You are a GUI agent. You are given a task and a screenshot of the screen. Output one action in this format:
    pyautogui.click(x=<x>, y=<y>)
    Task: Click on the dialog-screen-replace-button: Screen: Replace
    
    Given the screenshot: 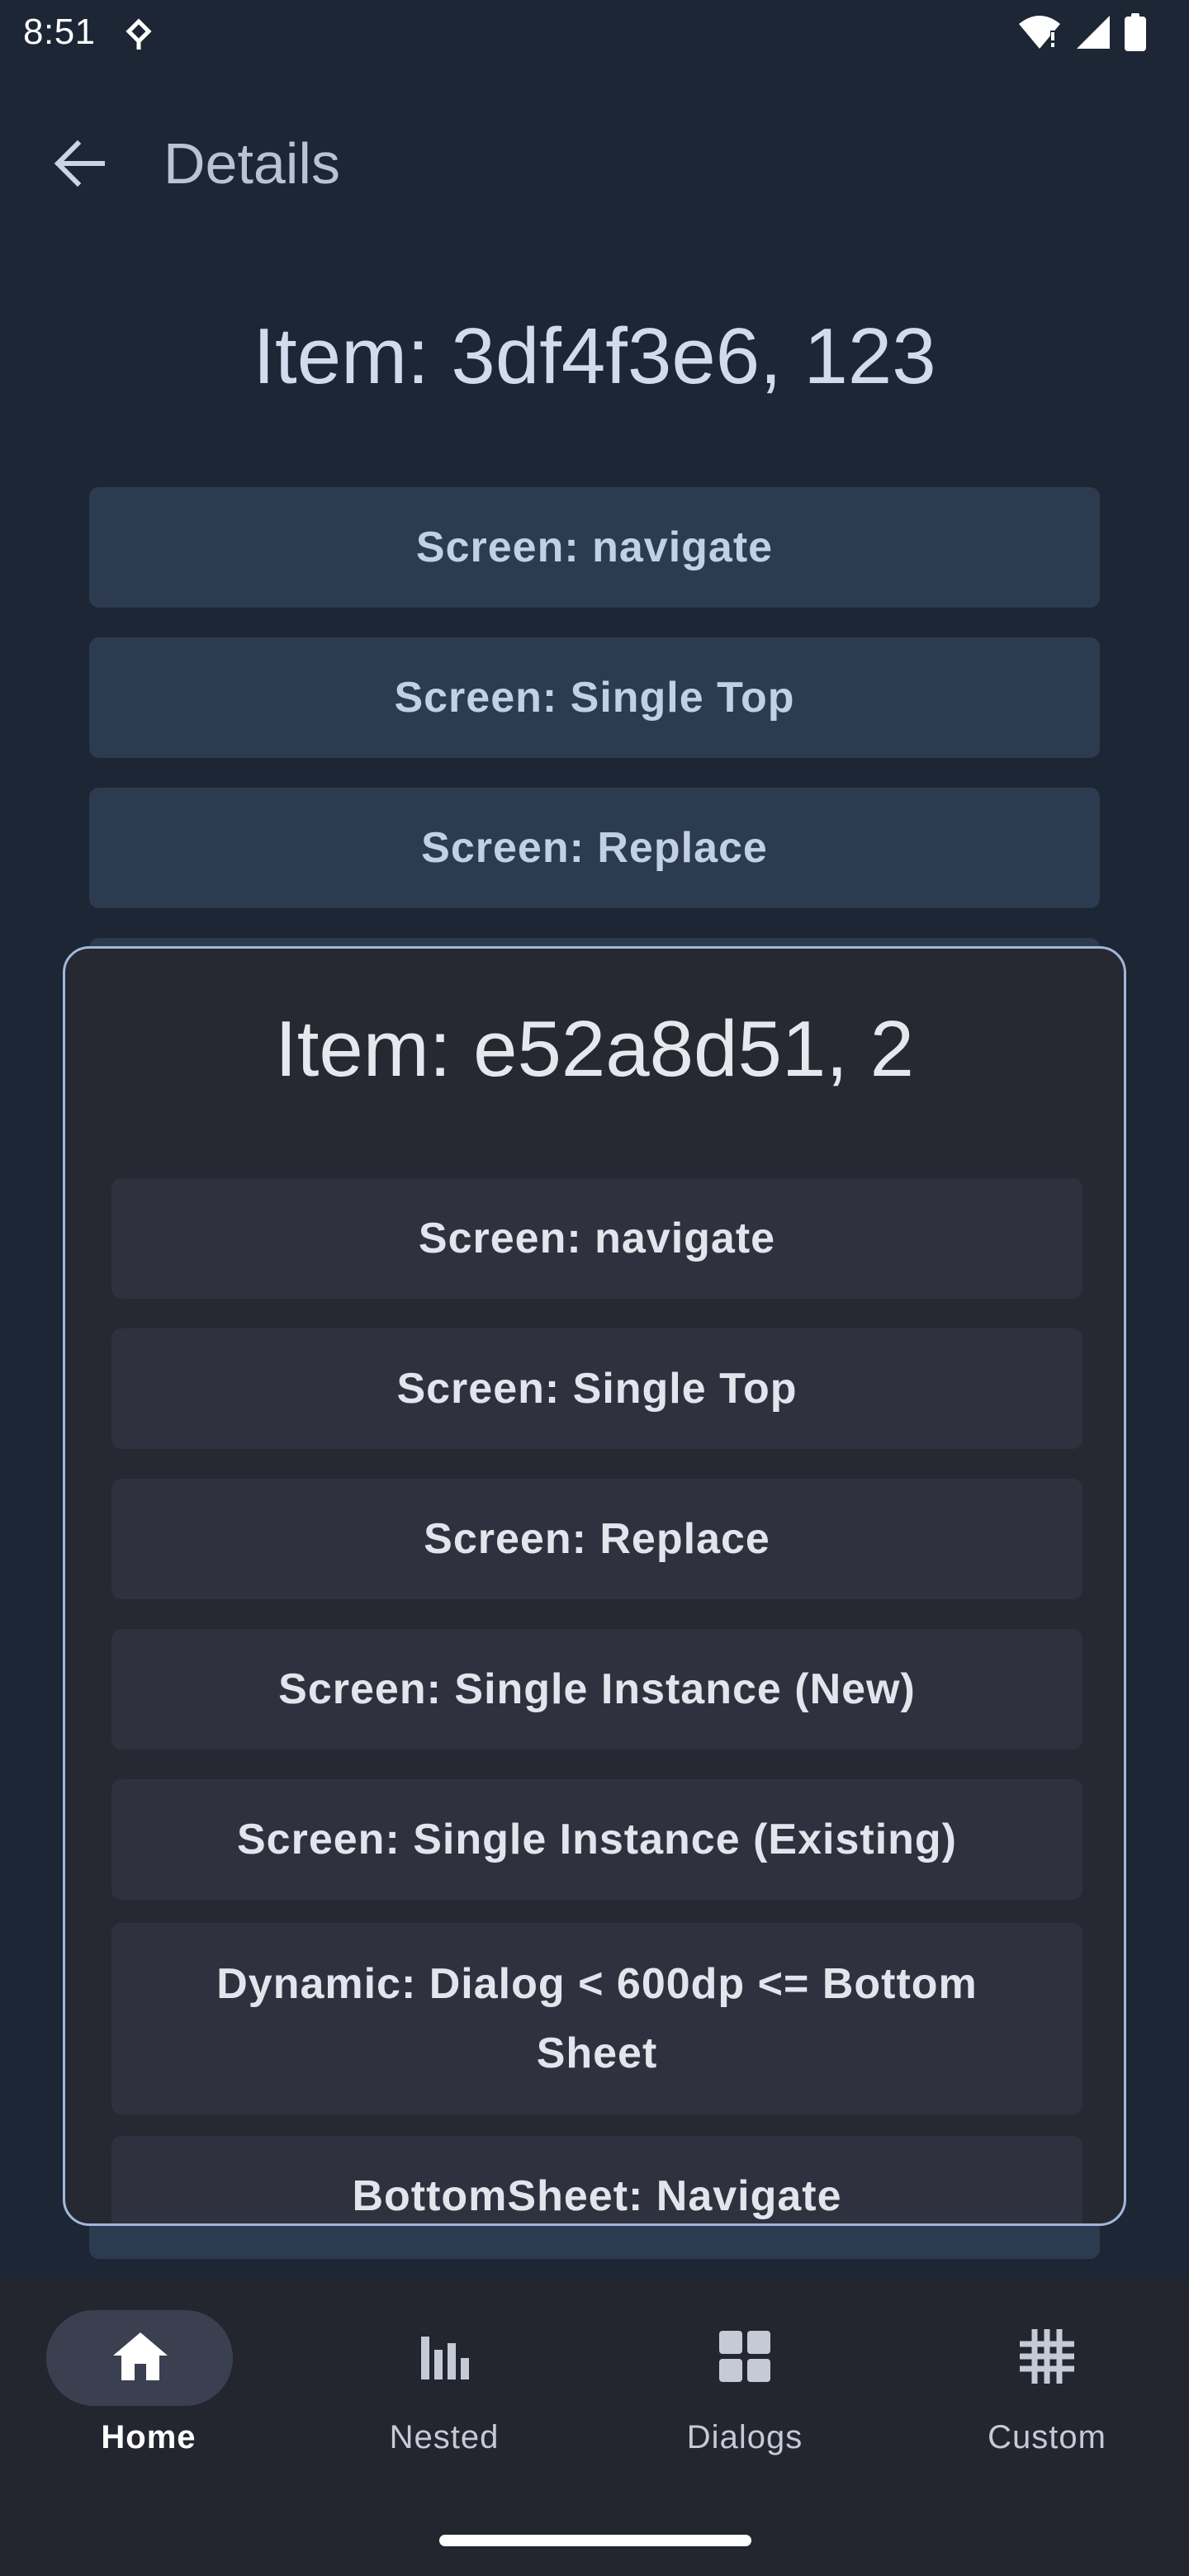 What is the action you would take?
    pyautogui.click(x=596, y=1539)
    